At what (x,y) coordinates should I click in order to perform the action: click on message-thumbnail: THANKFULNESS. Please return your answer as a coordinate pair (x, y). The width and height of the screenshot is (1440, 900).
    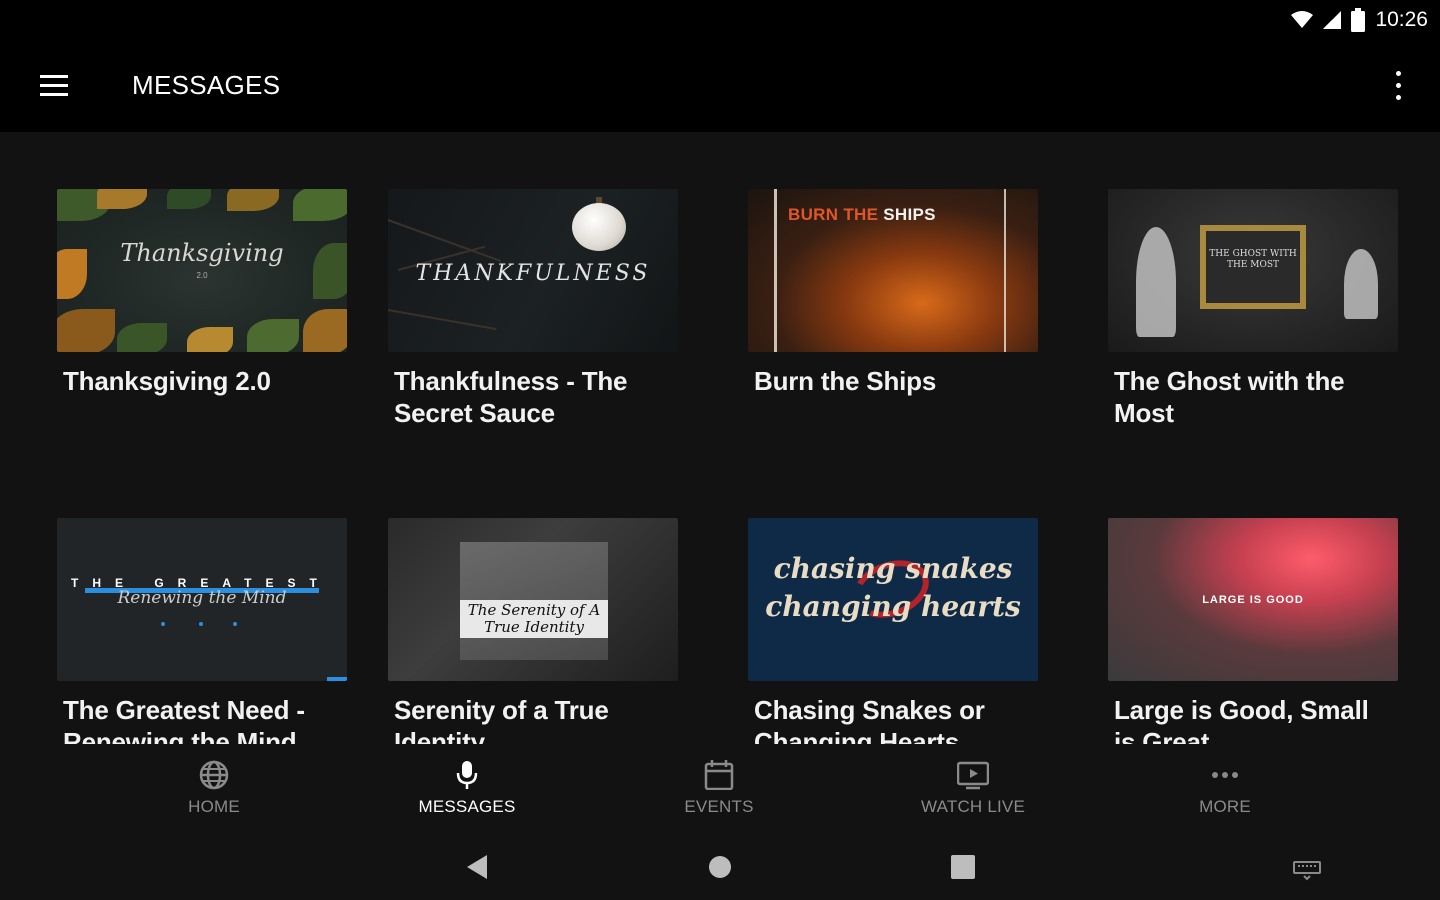
    Looking at the image, I should click on (533, 270).